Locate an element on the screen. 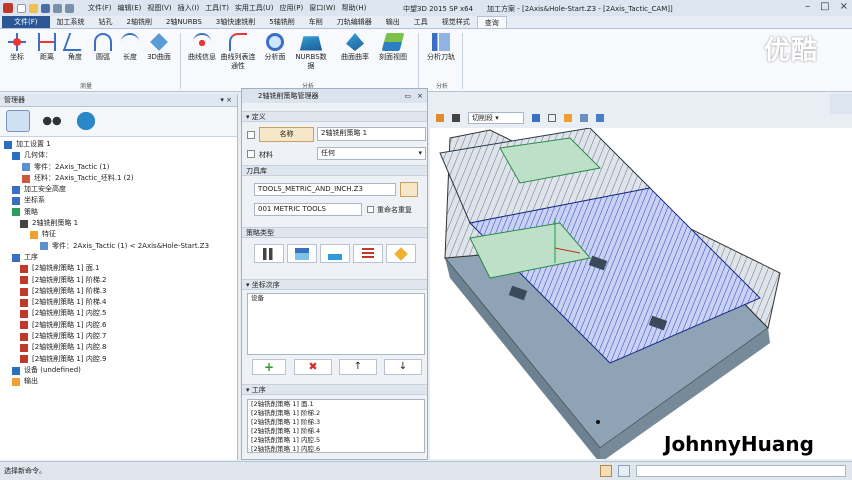  tree-item: [2轴铣削策略 1] 阶梯.3 is located at coordinates (118, 291).